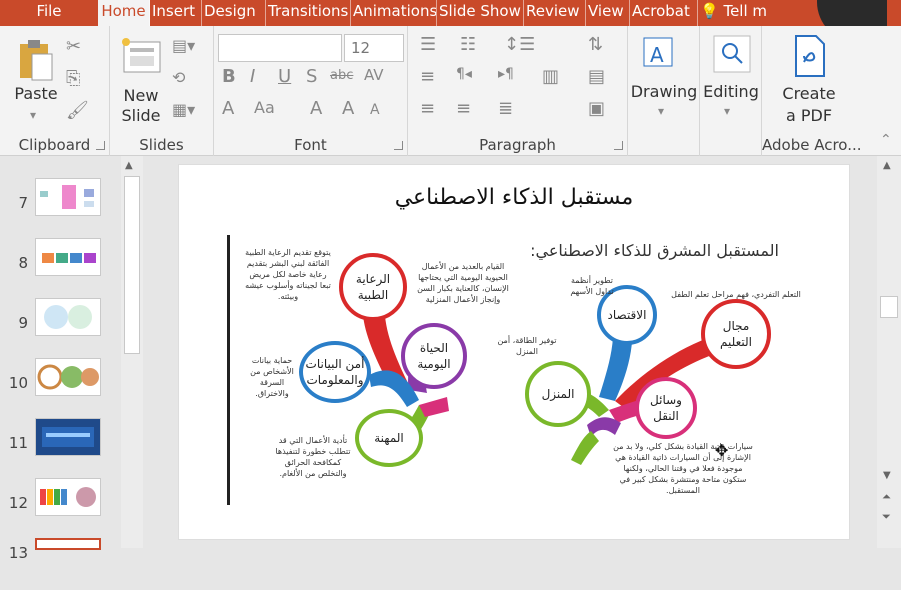 The height and width of the screenshot is (590, 901). I want to click on smartart-icon: ▣, so click(596, 108).